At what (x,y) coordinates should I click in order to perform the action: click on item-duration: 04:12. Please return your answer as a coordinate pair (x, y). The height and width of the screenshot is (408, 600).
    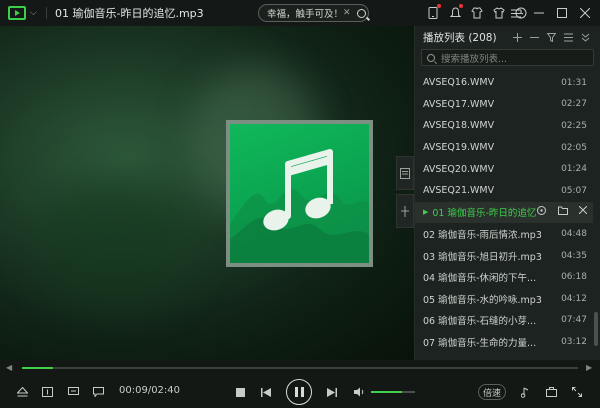
    Looking at the image, I should click on (574, 298).